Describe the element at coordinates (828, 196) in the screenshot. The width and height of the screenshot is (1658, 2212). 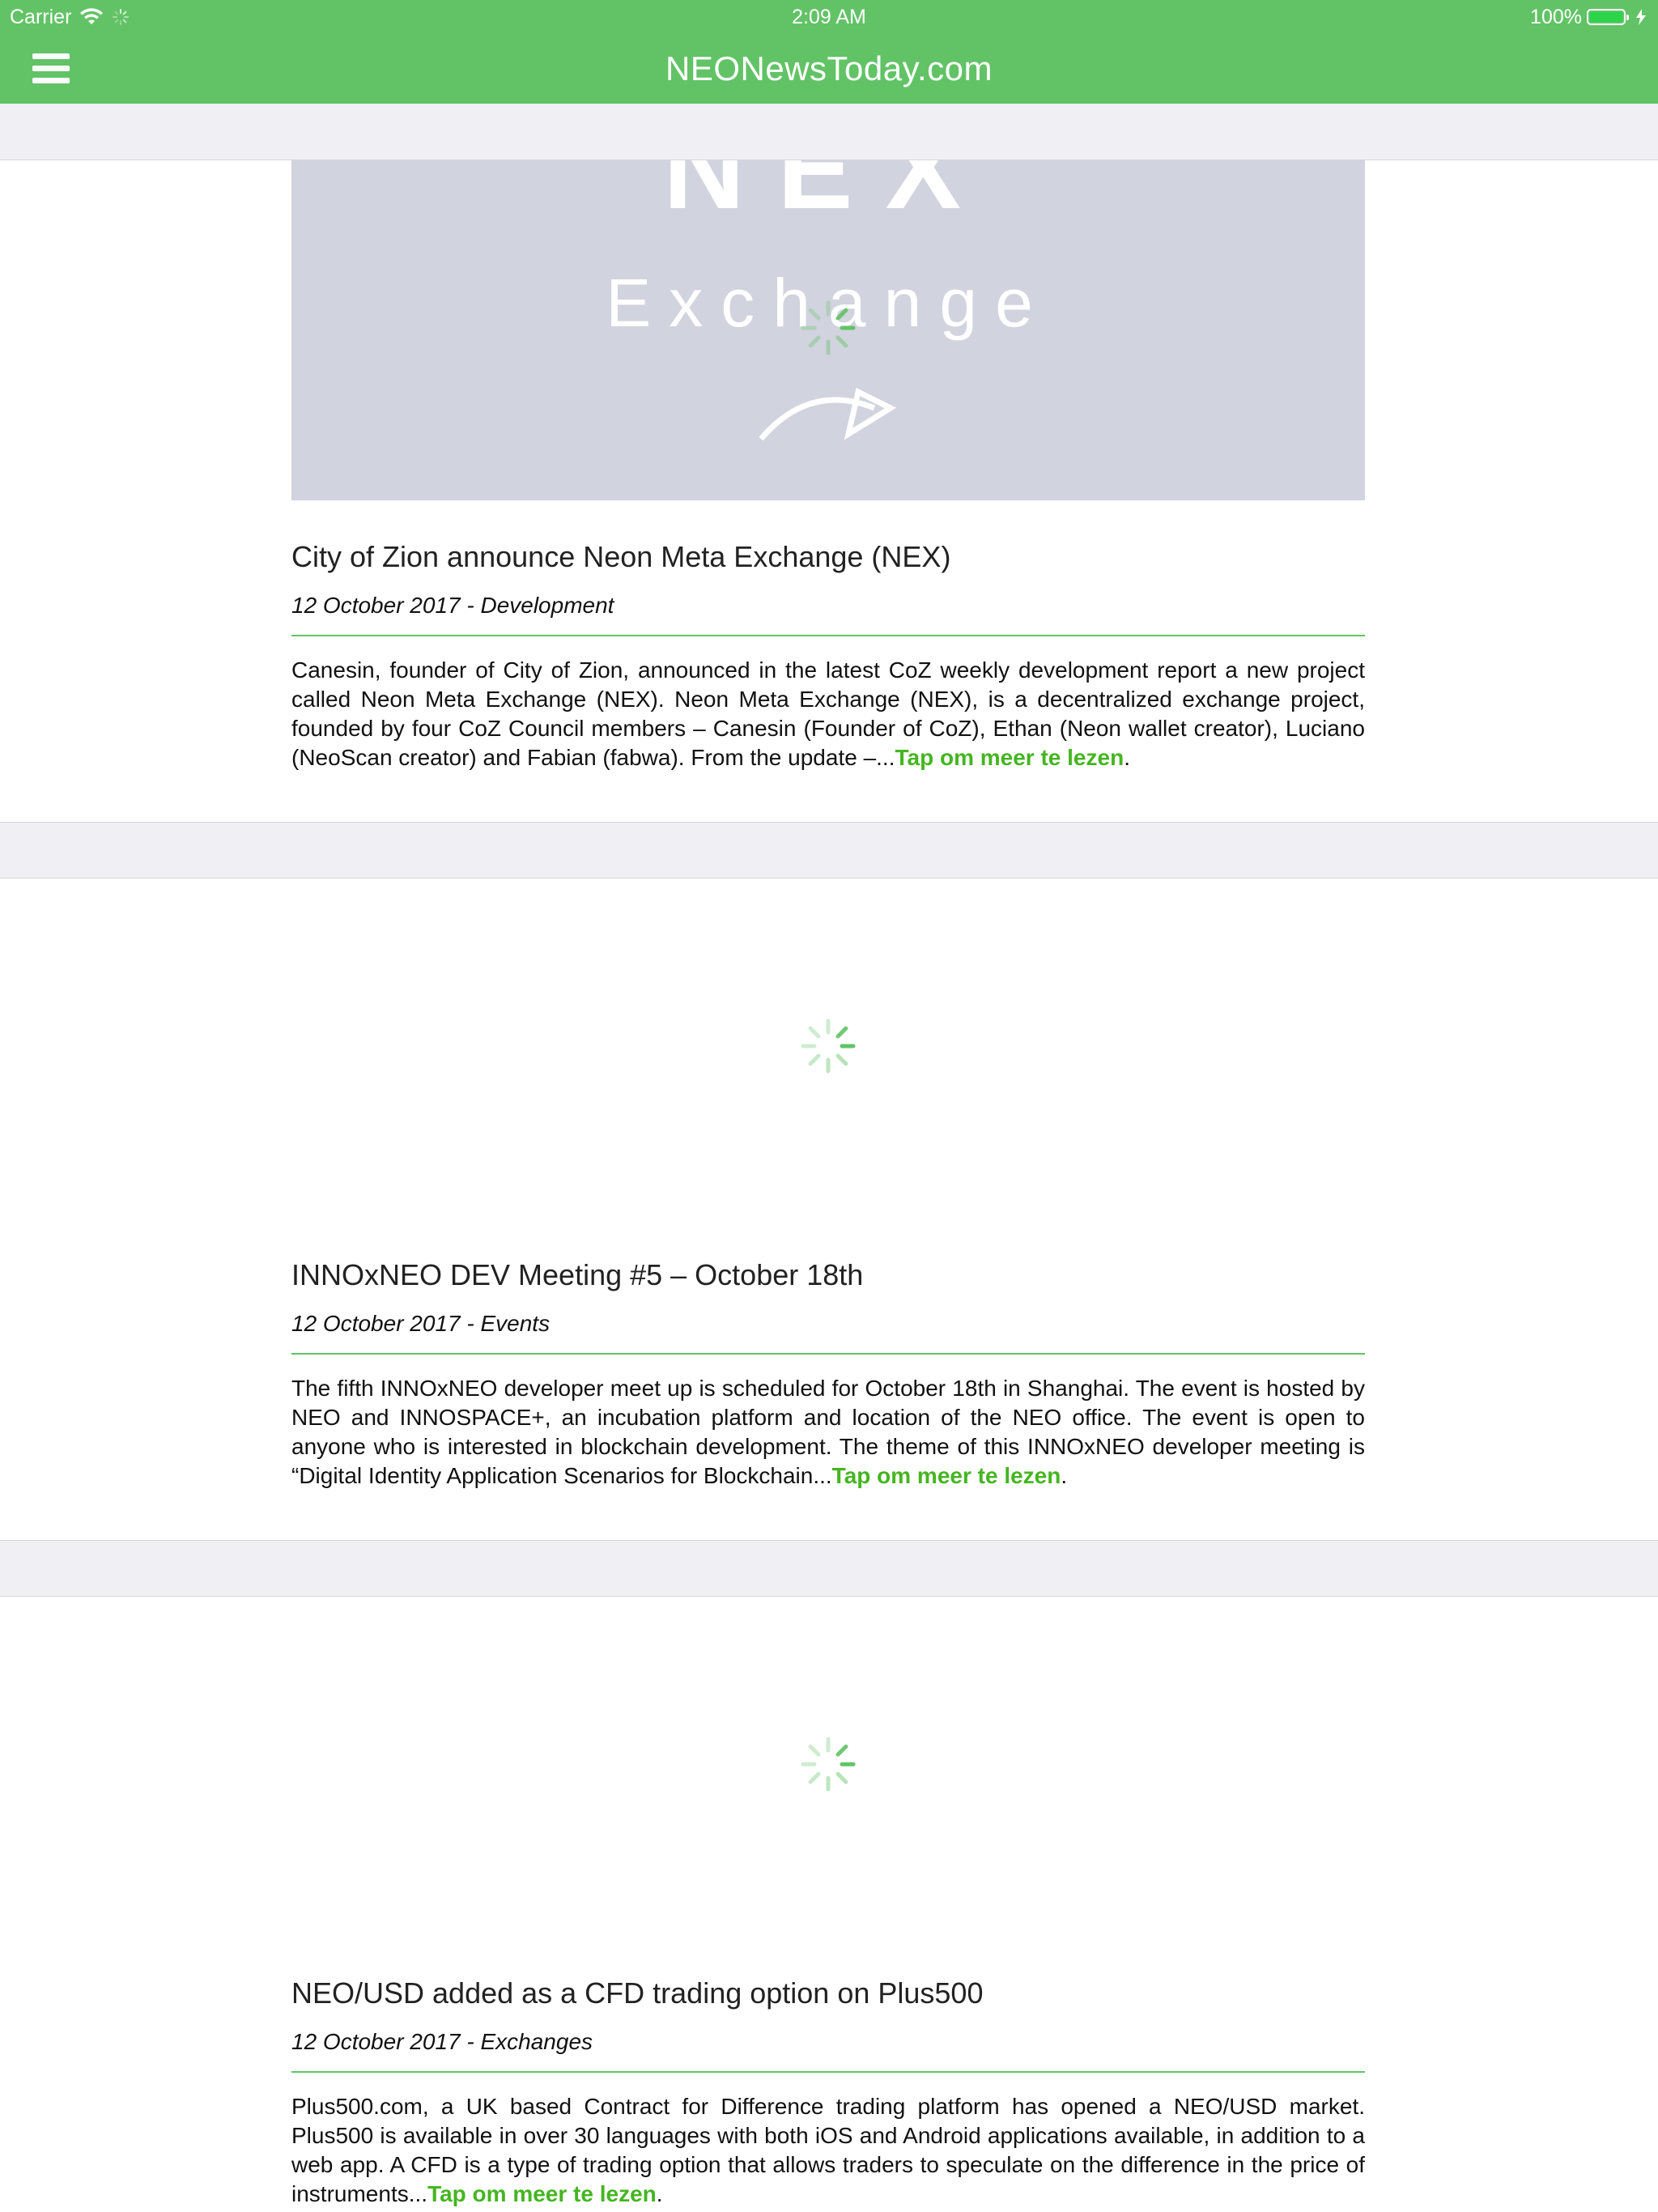
I see `image-caption-top: NEX` at that location.